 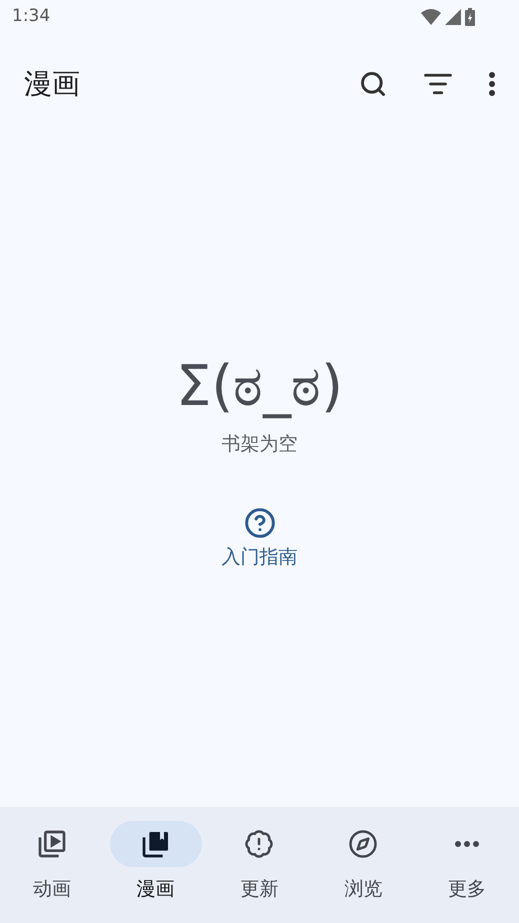 I want to click on nav-tab: 动画, so click(x=52, y=862).